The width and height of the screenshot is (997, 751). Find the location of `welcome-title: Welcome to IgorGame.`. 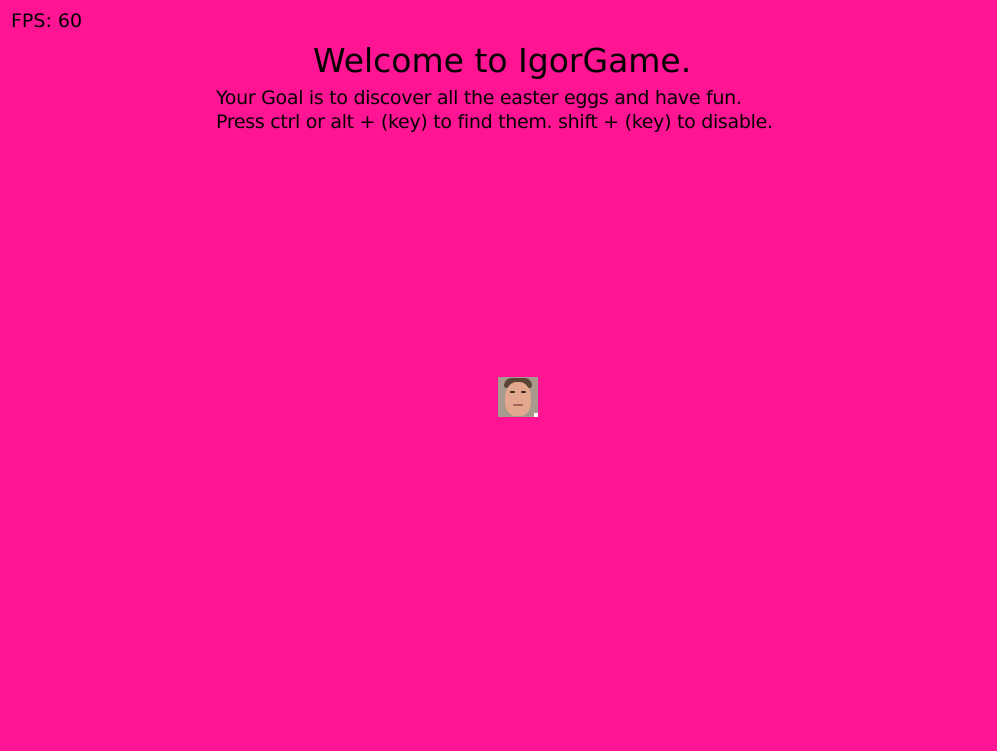

welcome-title: Welcome to IgorGame. is located at coordinates (502, 60).